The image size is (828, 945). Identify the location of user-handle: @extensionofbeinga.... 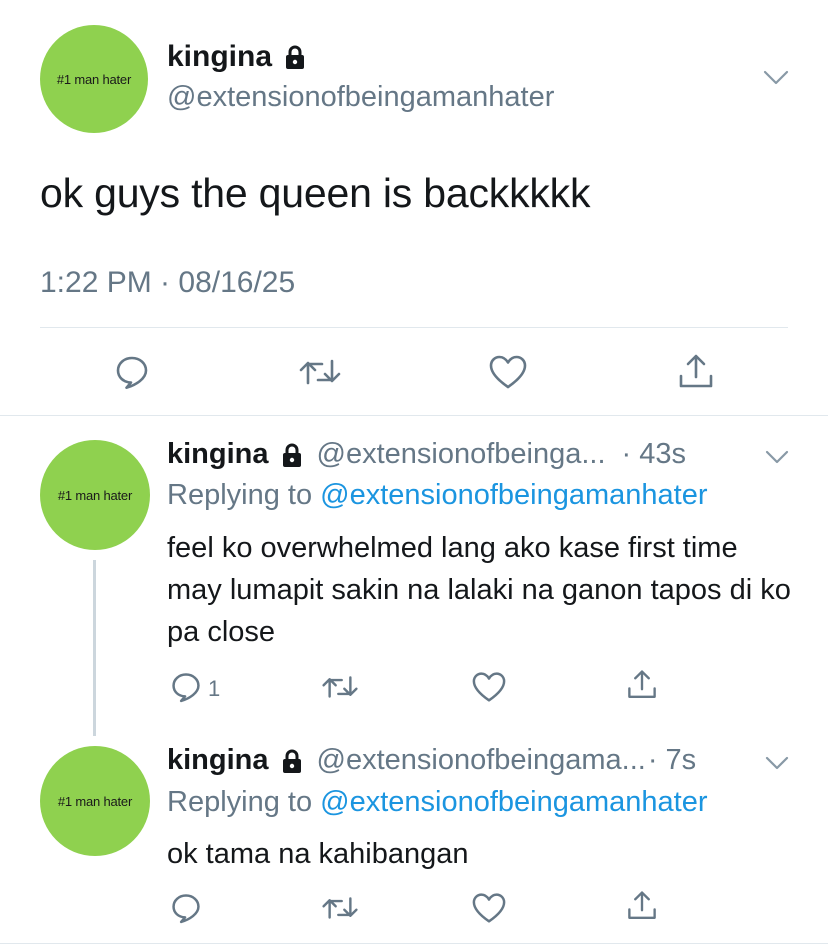
(461, 454).